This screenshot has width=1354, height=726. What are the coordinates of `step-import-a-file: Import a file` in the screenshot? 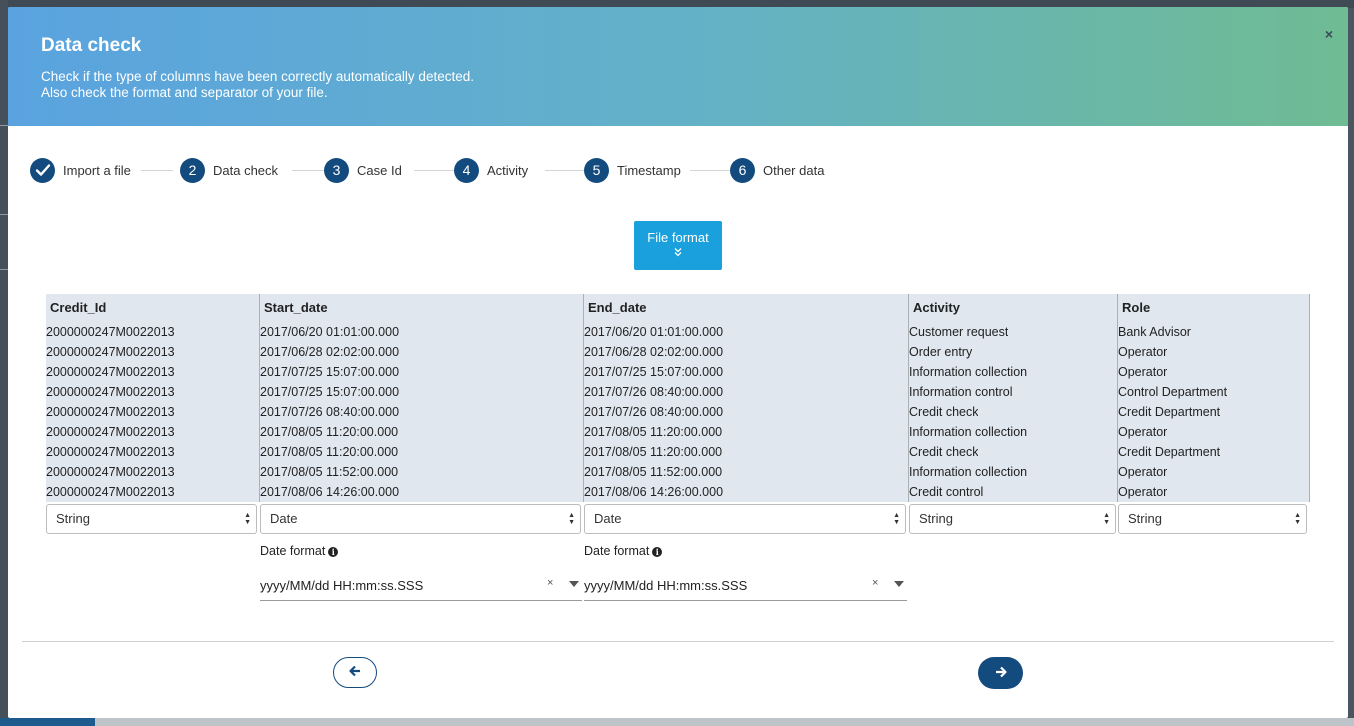 It's located at (80, 170).